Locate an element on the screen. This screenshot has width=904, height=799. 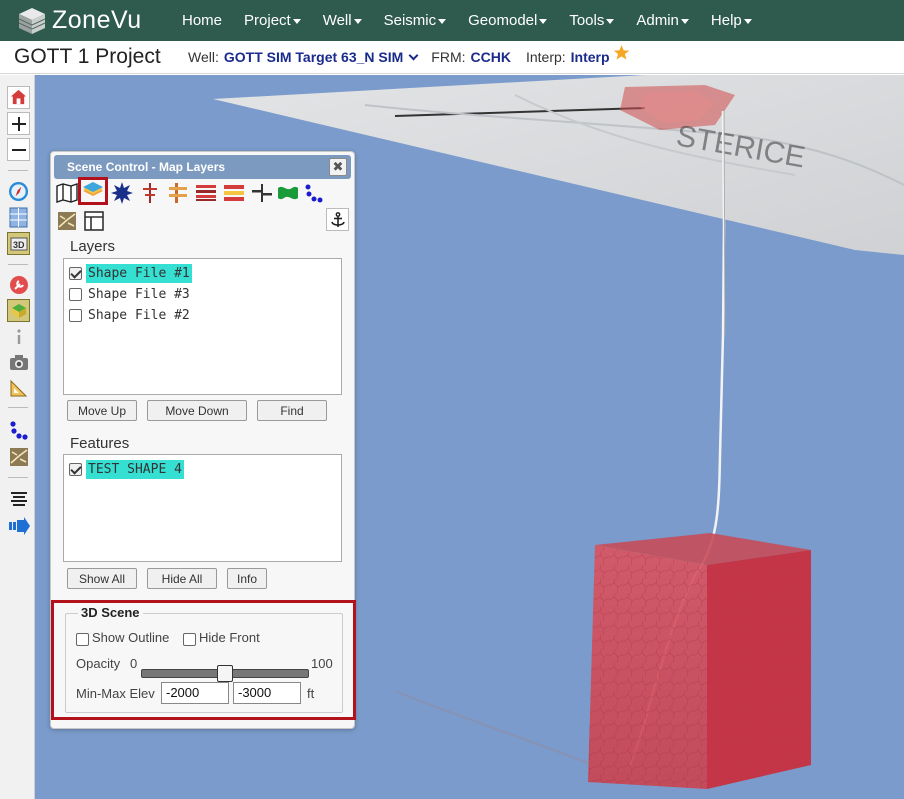
info-icon is located at coordinates (18, 336).